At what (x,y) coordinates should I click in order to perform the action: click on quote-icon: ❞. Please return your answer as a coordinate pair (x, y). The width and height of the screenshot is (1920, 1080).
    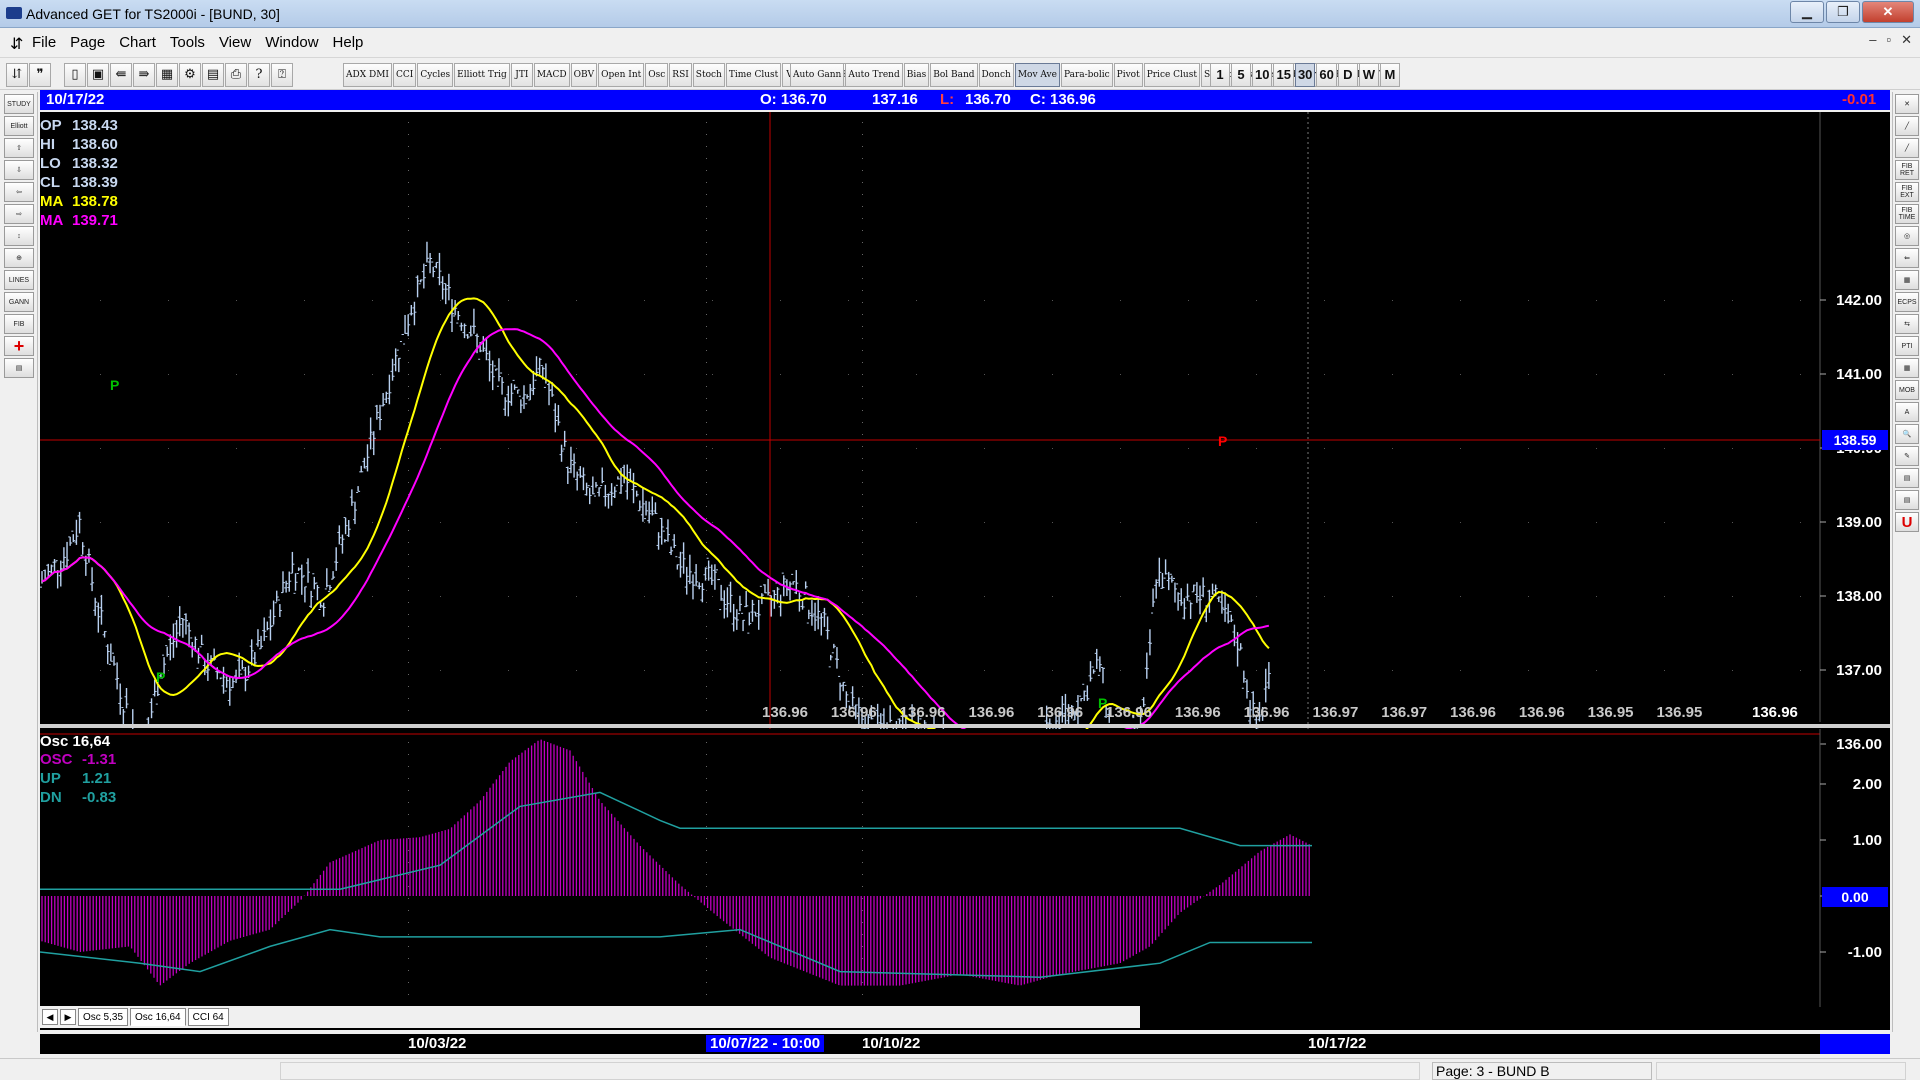
    Looking at the image, I should click on (40, 75).